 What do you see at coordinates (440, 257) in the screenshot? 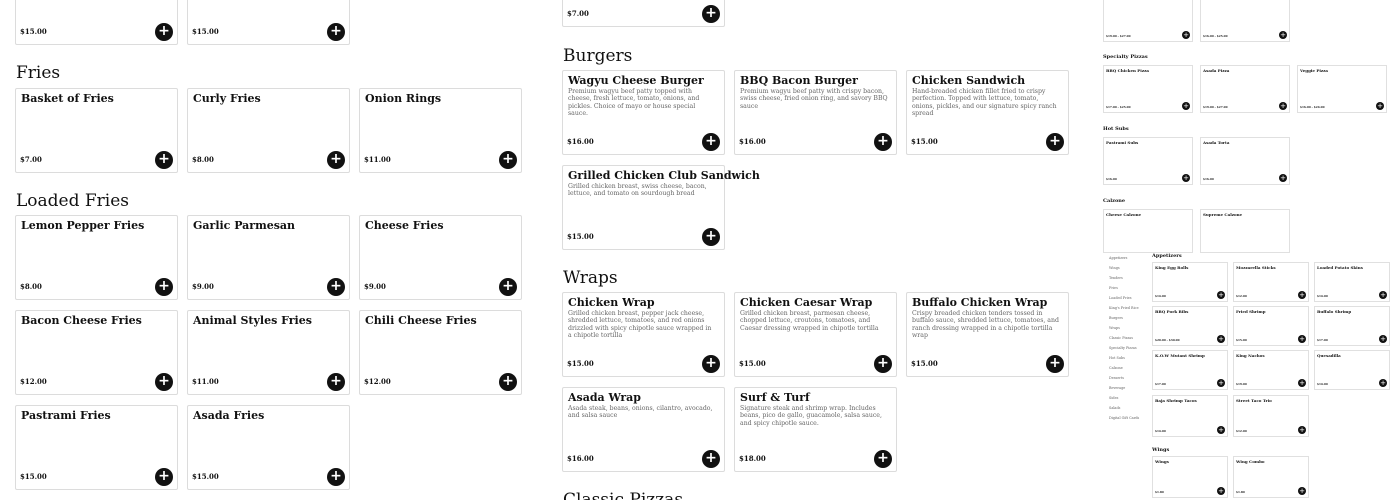
I see `menu-card: Cheese Fries $9.00 +` at bounding box center [440, 257].